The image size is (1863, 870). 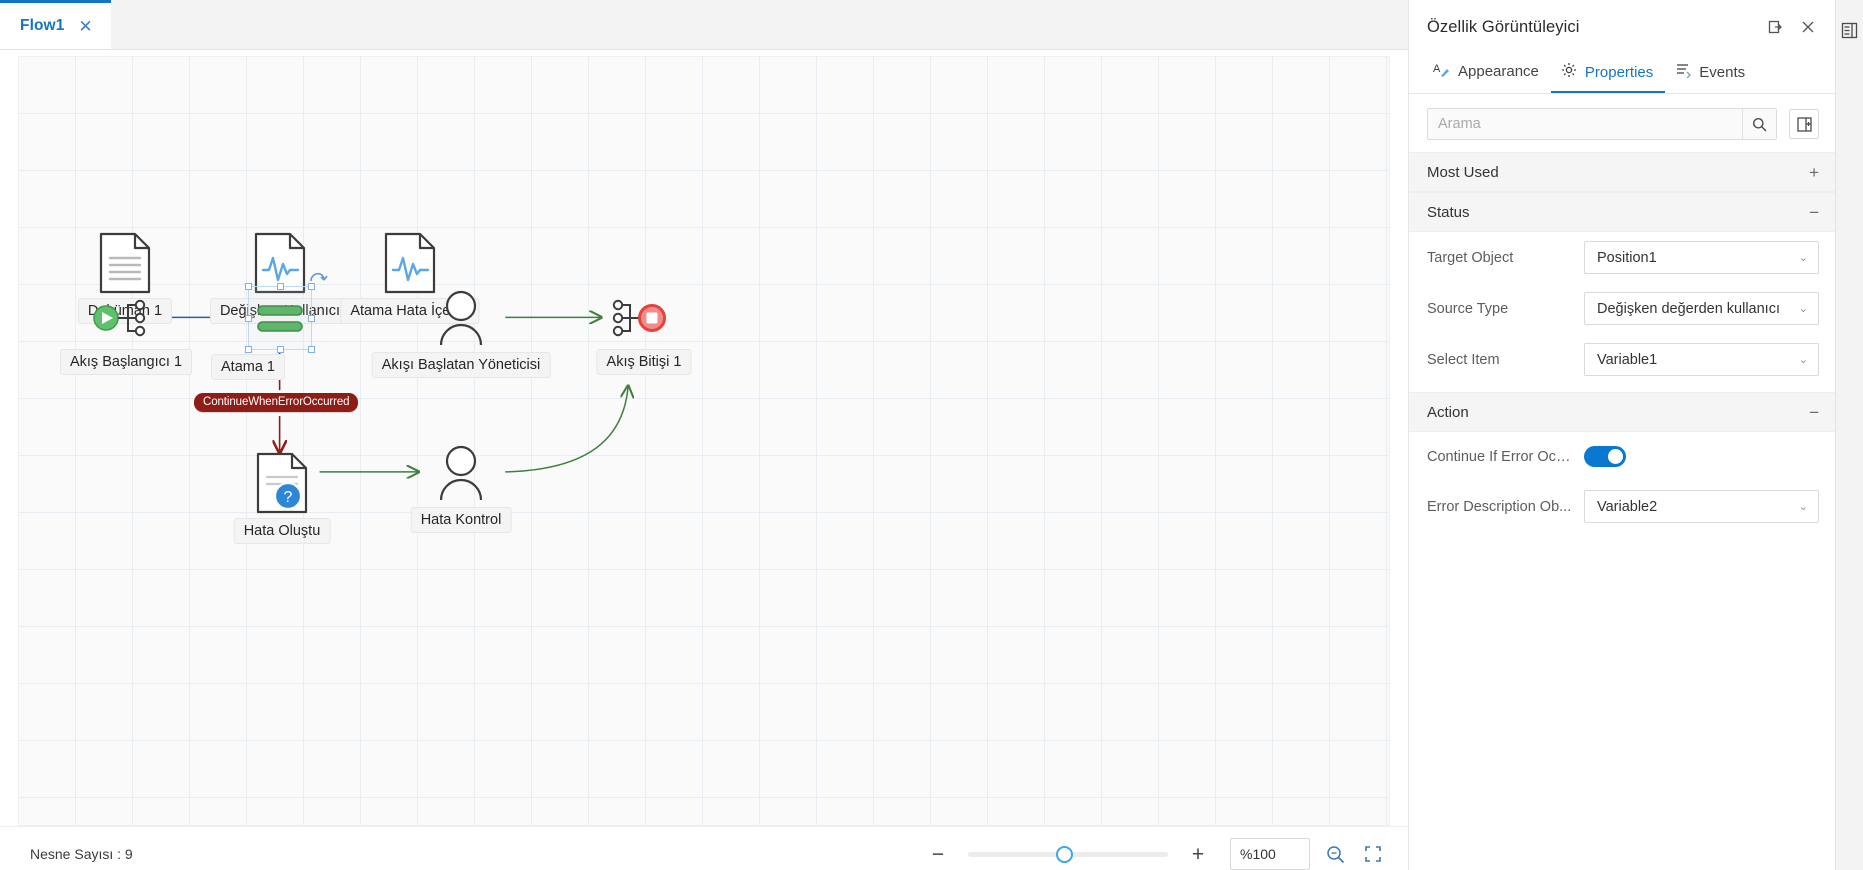 I want to click on document-question-icon: ?, so click(x=282, y=483).